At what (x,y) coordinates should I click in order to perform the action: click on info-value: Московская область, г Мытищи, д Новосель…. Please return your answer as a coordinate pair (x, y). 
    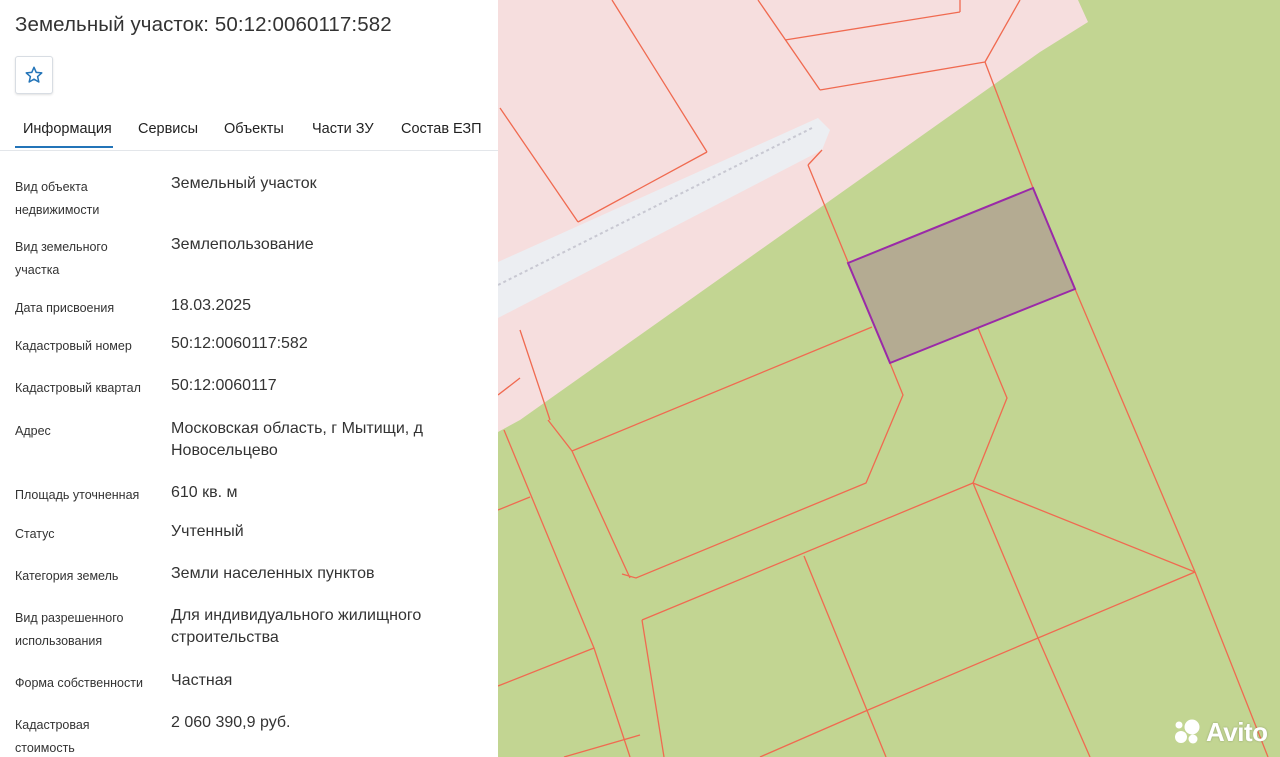
    Looking at the image, I should click on (297, 439).